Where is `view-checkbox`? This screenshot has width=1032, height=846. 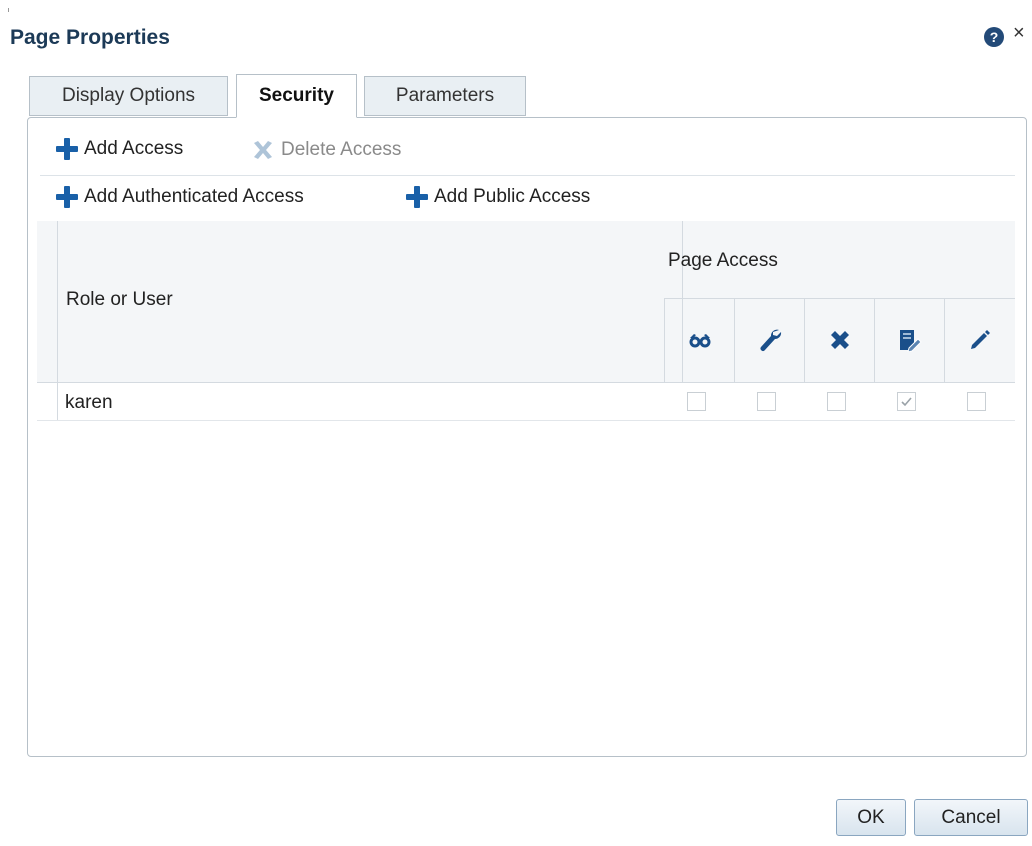 view-checkbox is located at coordinates (696, 401).